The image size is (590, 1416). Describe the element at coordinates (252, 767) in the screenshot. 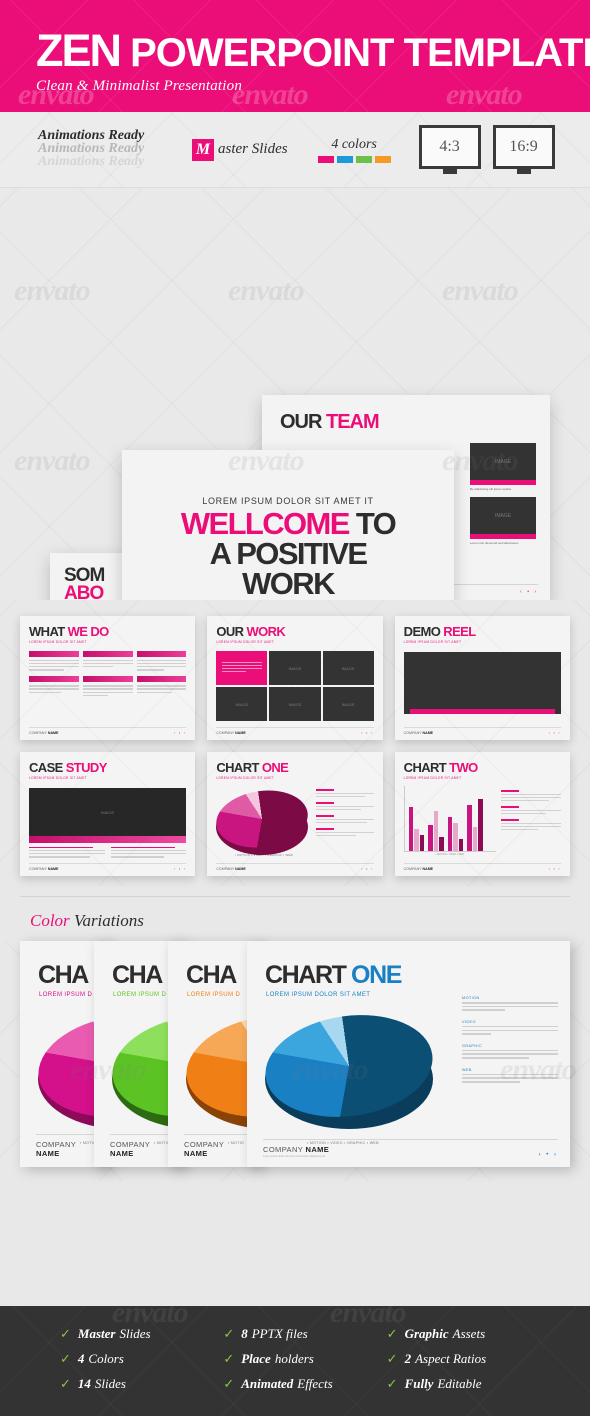

I see `thumb-title: CHART ONE` at that location.